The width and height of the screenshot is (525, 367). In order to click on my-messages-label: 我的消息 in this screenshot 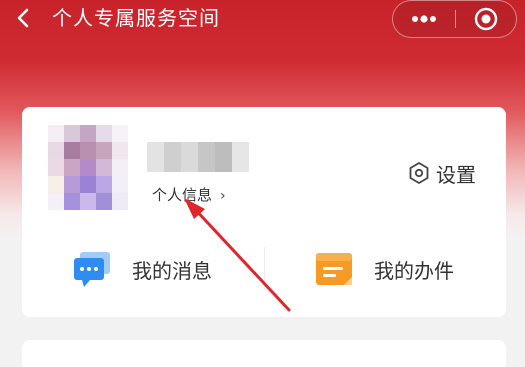, I will do `click(172, 270)`.